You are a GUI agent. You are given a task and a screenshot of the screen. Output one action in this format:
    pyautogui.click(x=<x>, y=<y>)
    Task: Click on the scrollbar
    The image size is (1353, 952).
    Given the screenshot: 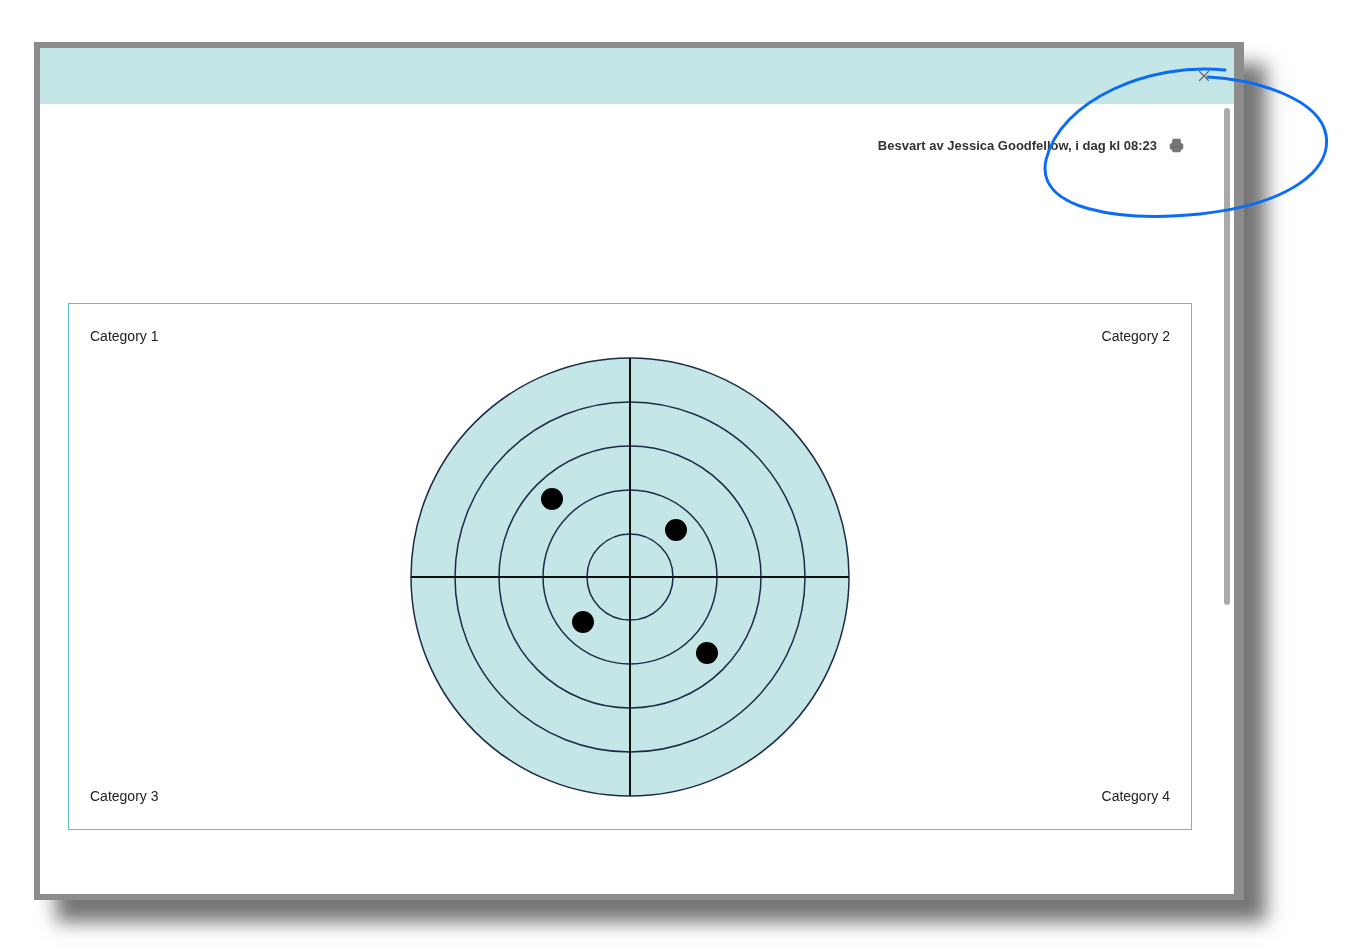 What is the action you would take?
    pyautogui.click(x=1227, y=356)
    